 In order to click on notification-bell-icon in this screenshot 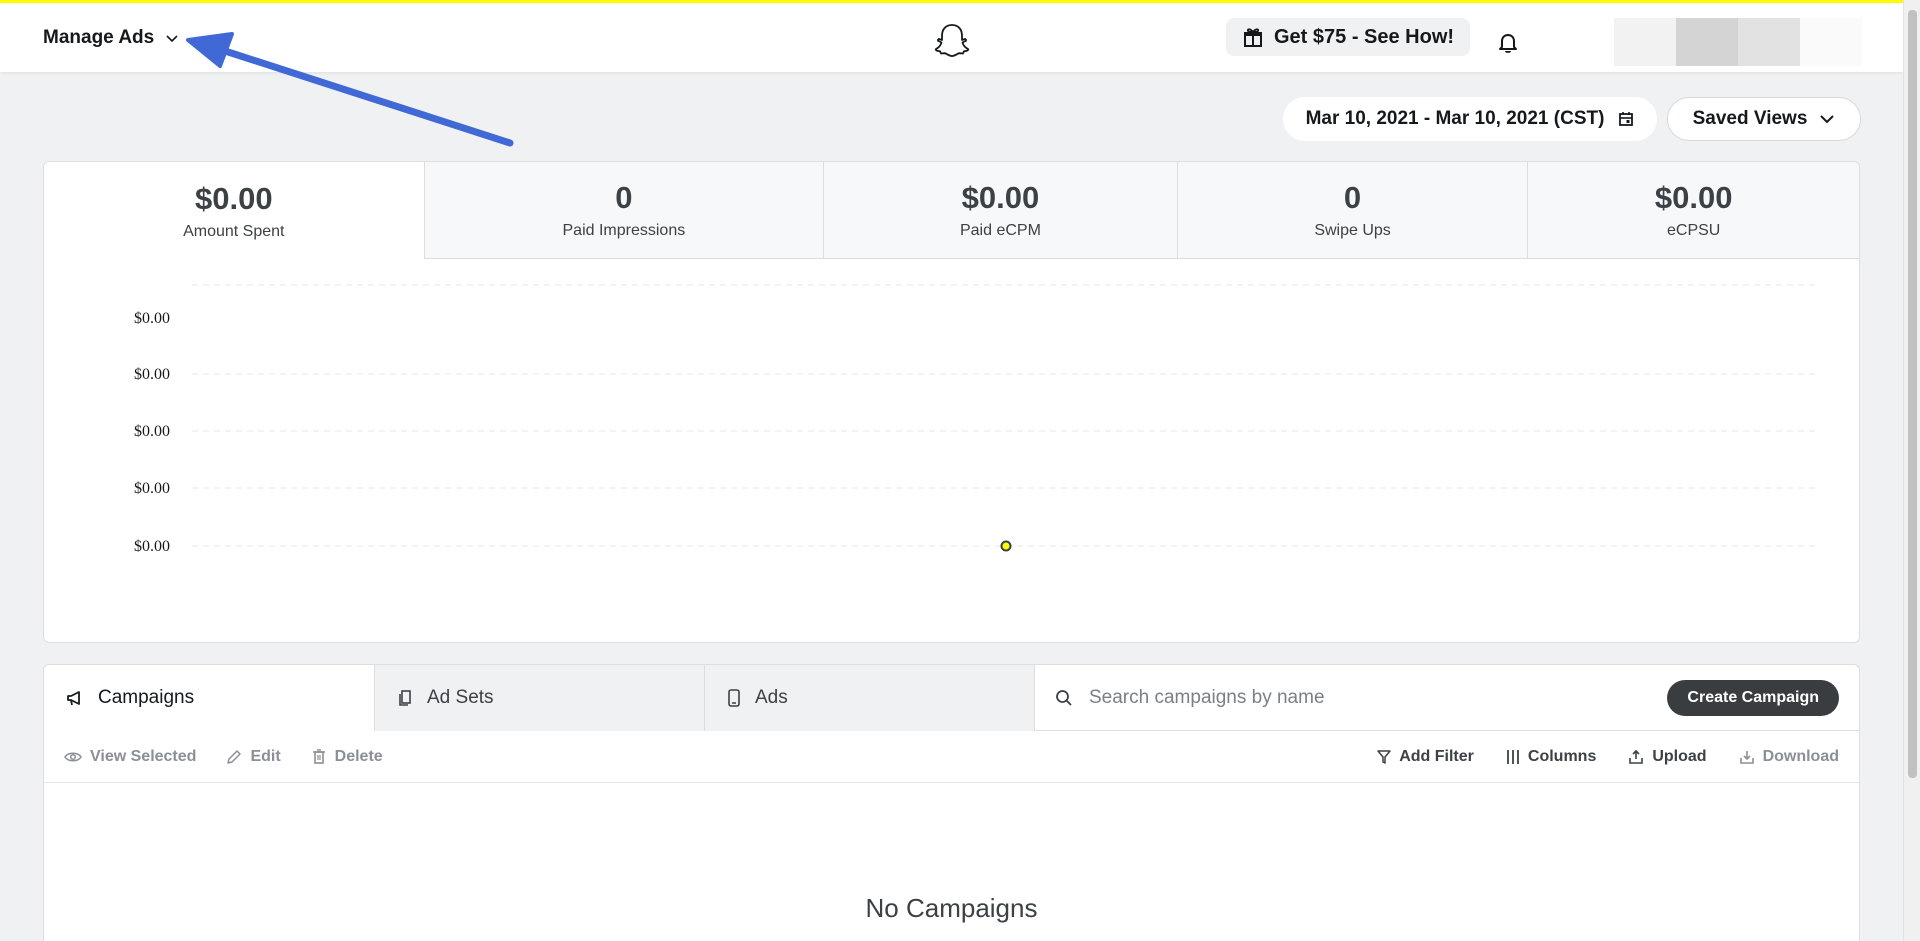, I will do `click(1508, 42)`.